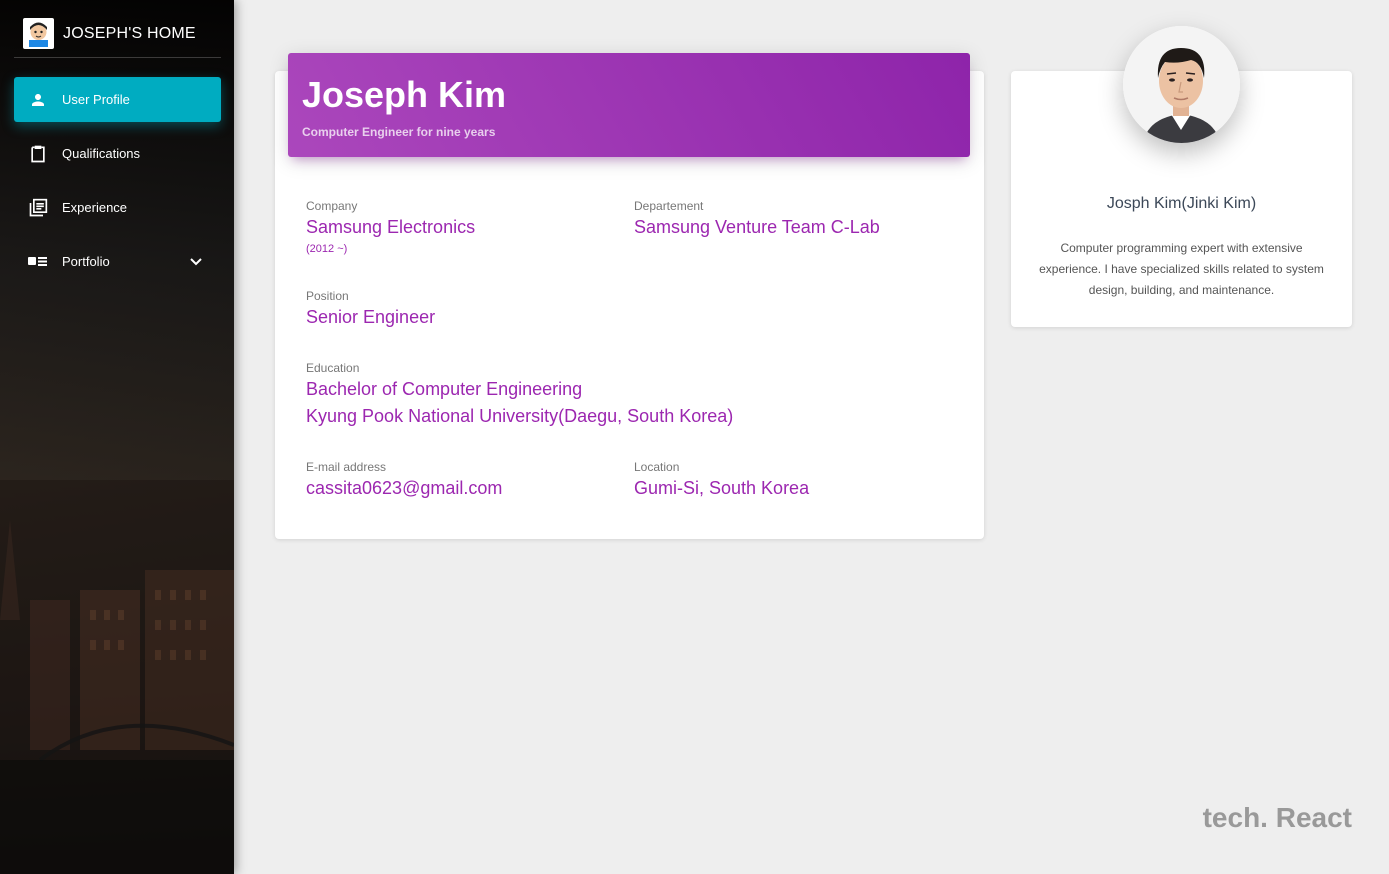 Image resolution: width=1389 pixels, height=874 pixels. Describe the element at coordinates (38, 208) in the screenshot. I see `library-books-icon` at that location.